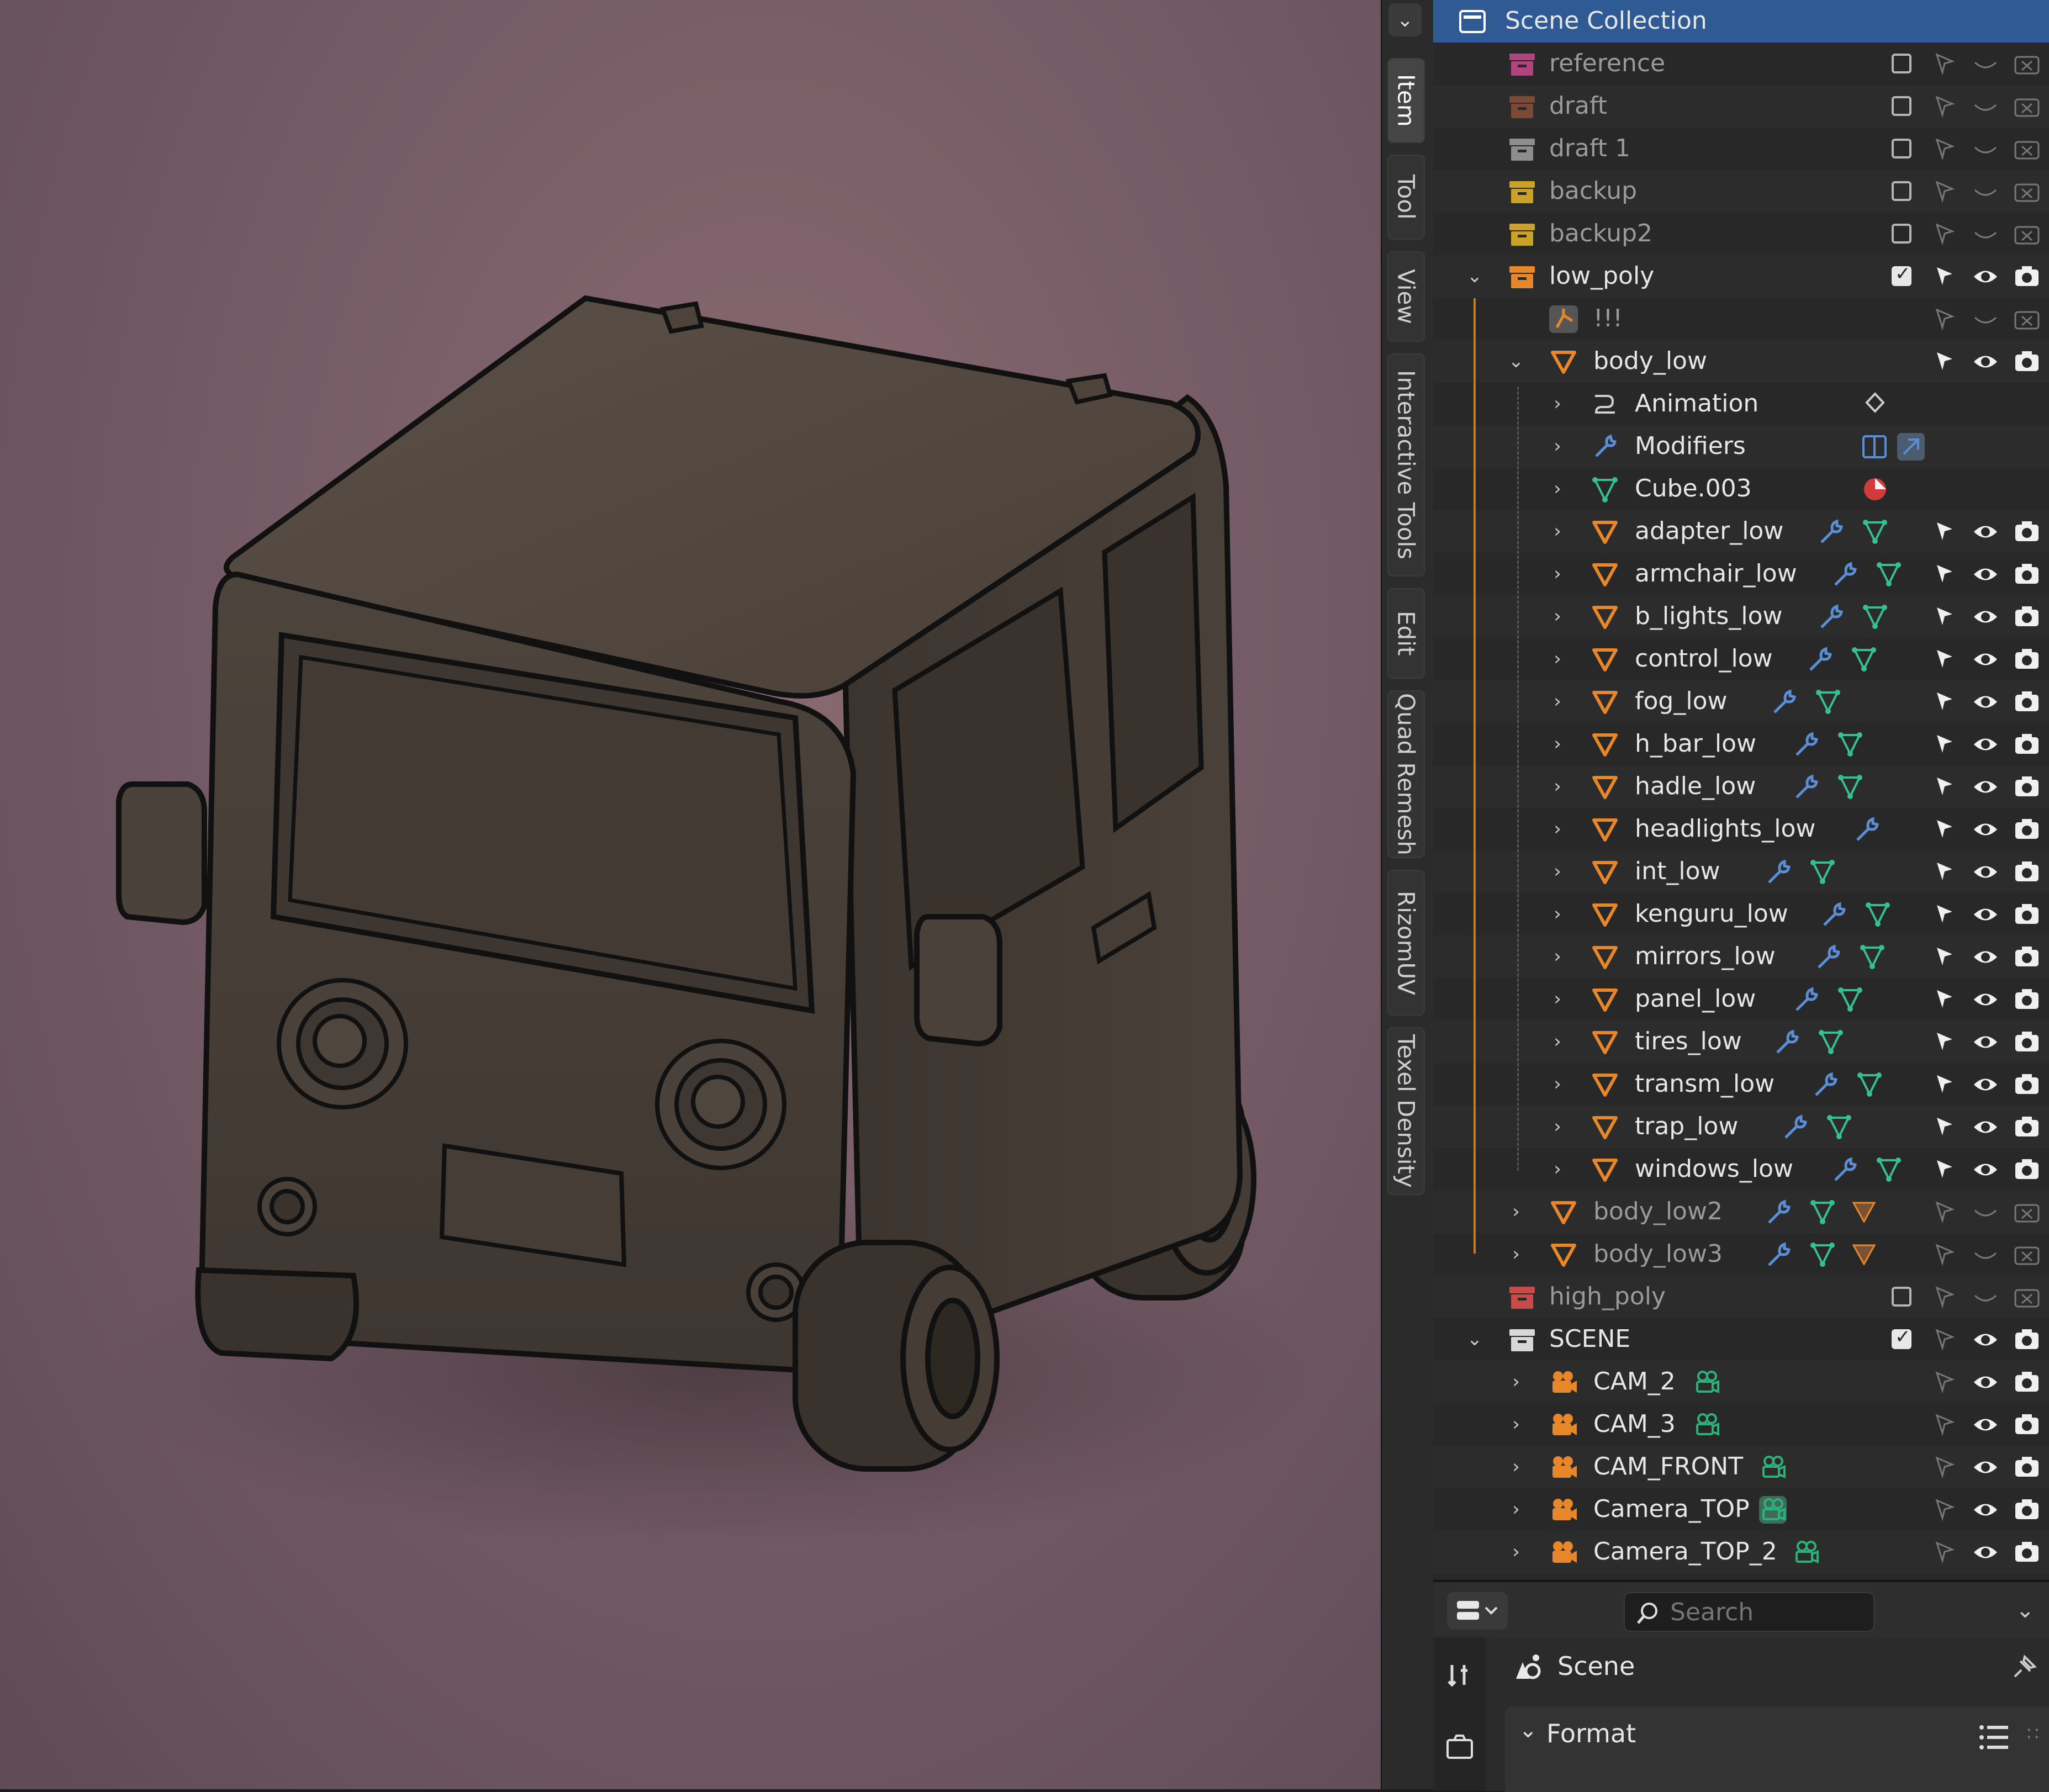 The height and width of the screenshot is (1792, 2049). Describe the element at coordinates (1406, 1111) in the screenshot. I see `tab-texel-density: Texel Density` at that location.